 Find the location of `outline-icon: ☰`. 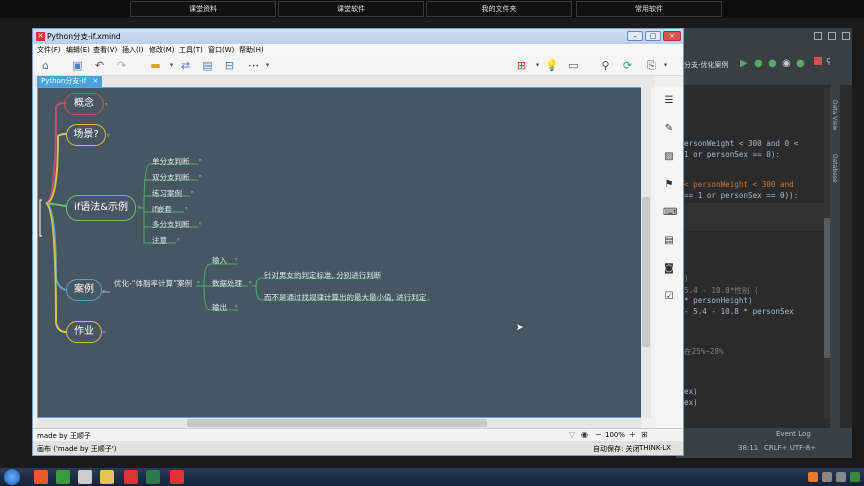

outline-icon: ☰ is located at coordinates (669, 101).